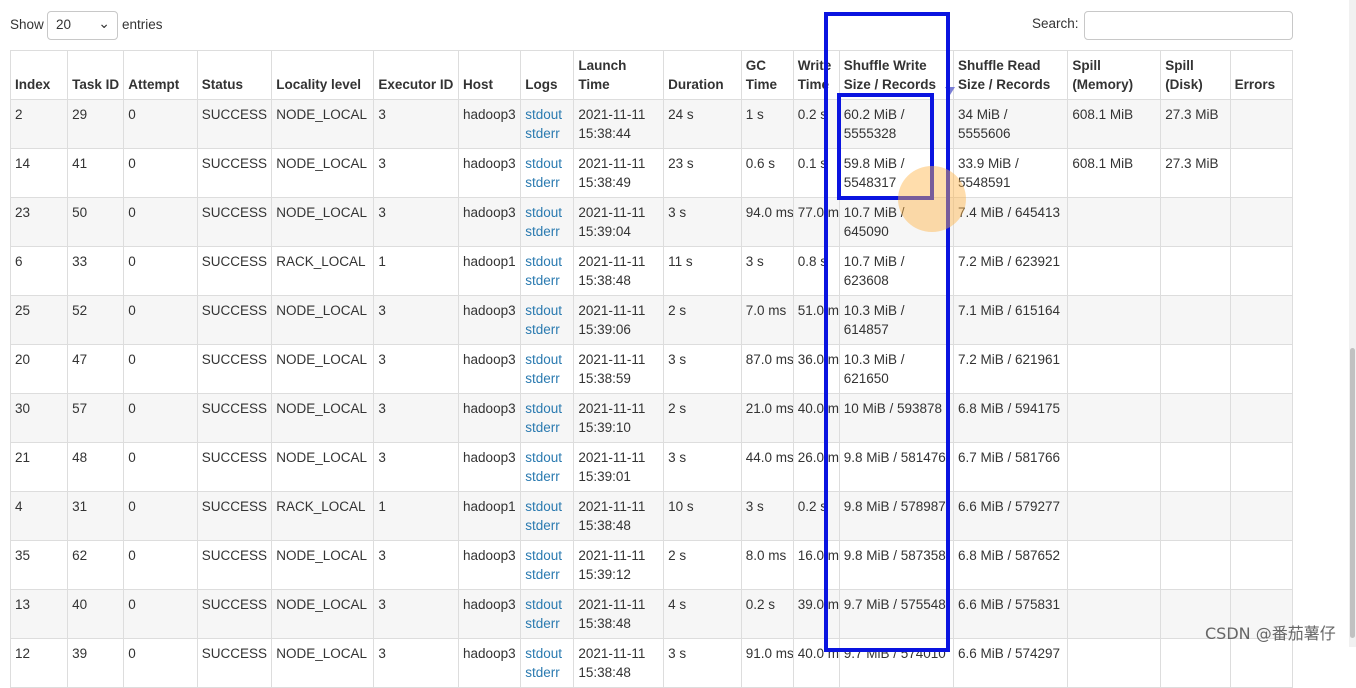  What do you see at coordinates (96, 75) in the screenshot?
I see `column-header: Task ID` at bounding box center [96, 75].